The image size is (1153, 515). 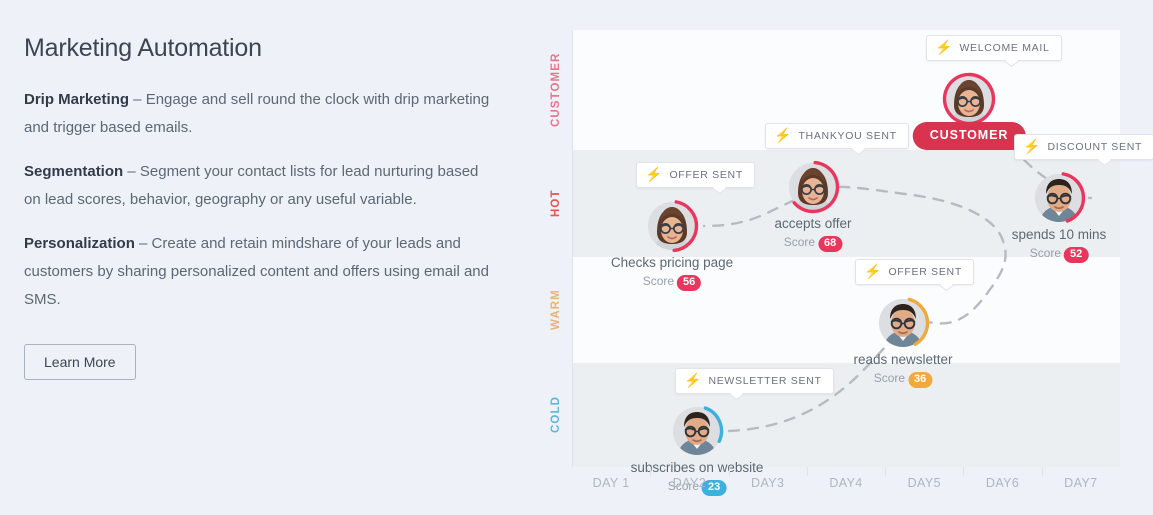 I want to click on tooltip-label: NEWSLETTER SENT, so click(x=765, y=381).